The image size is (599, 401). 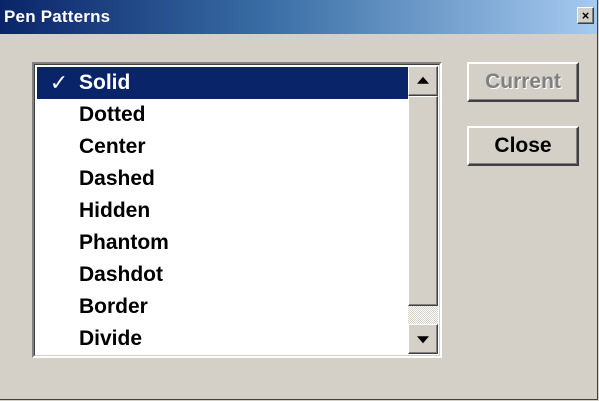 What do you see at coordinates (124, 242) in the screenshot?
I see `list-item-label: Phantom` at bounding box center [124, 242].